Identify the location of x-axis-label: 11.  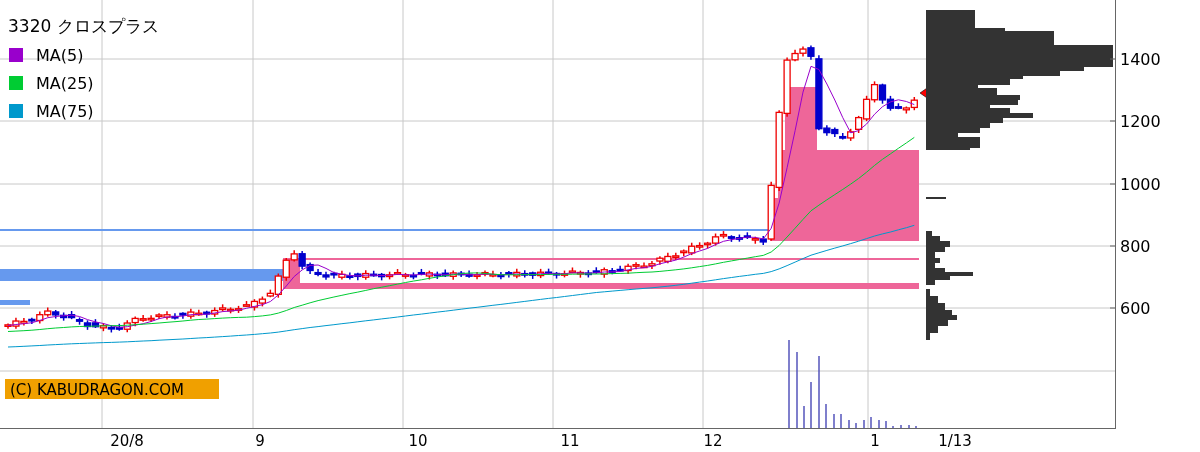
(570, 441).